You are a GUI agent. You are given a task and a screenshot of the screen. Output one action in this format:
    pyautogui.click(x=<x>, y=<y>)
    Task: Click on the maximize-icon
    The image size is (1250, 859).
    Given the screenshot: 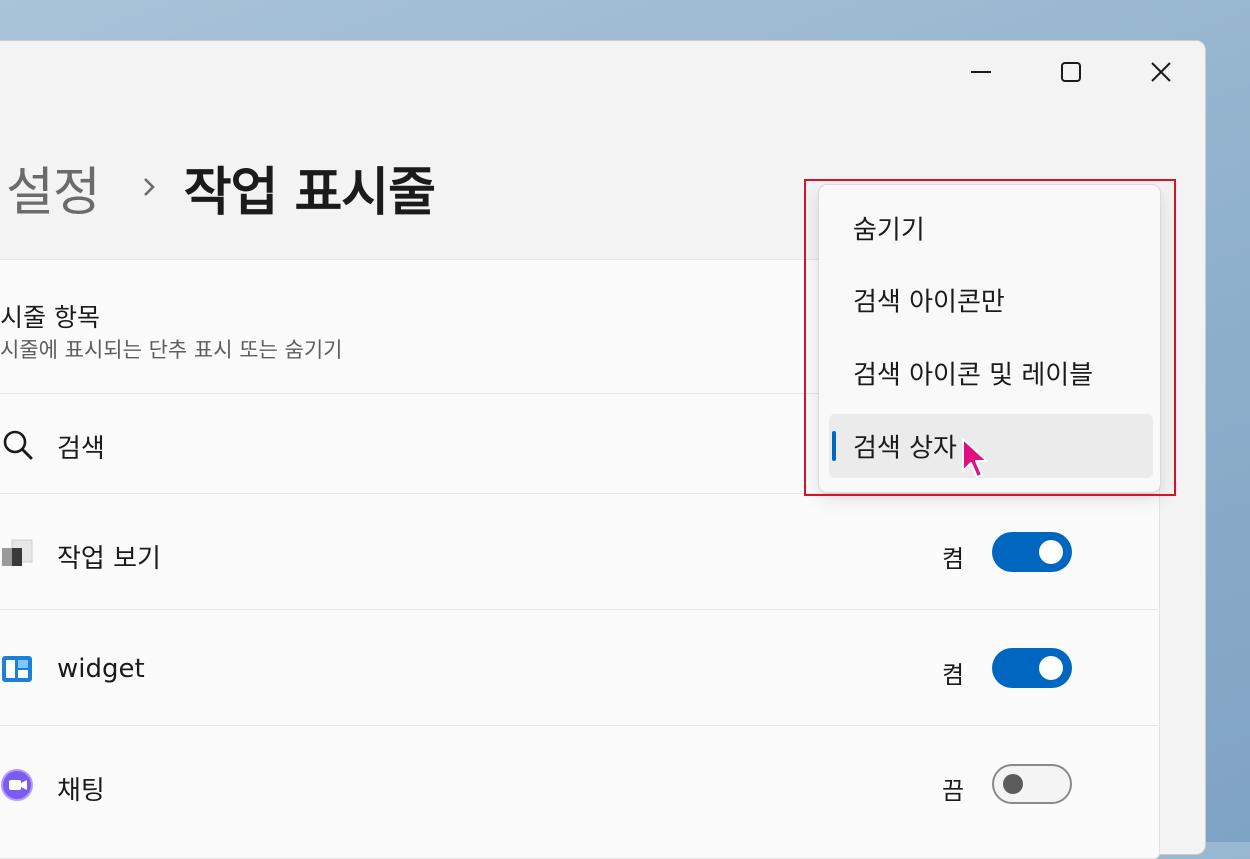 What is the action you would take?
    pyautogui.click(x=1071, y=72)
    